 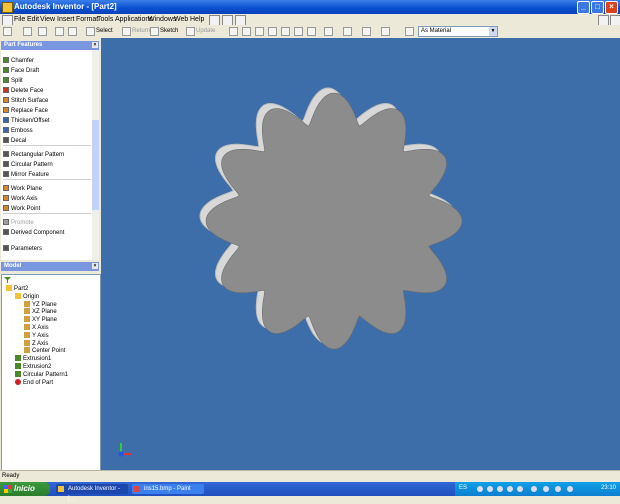 What do you see at coordinates (33, 232) in the screenshot?
I see `feature-derived-component: Derived Component` at bounding box center [33, 232].